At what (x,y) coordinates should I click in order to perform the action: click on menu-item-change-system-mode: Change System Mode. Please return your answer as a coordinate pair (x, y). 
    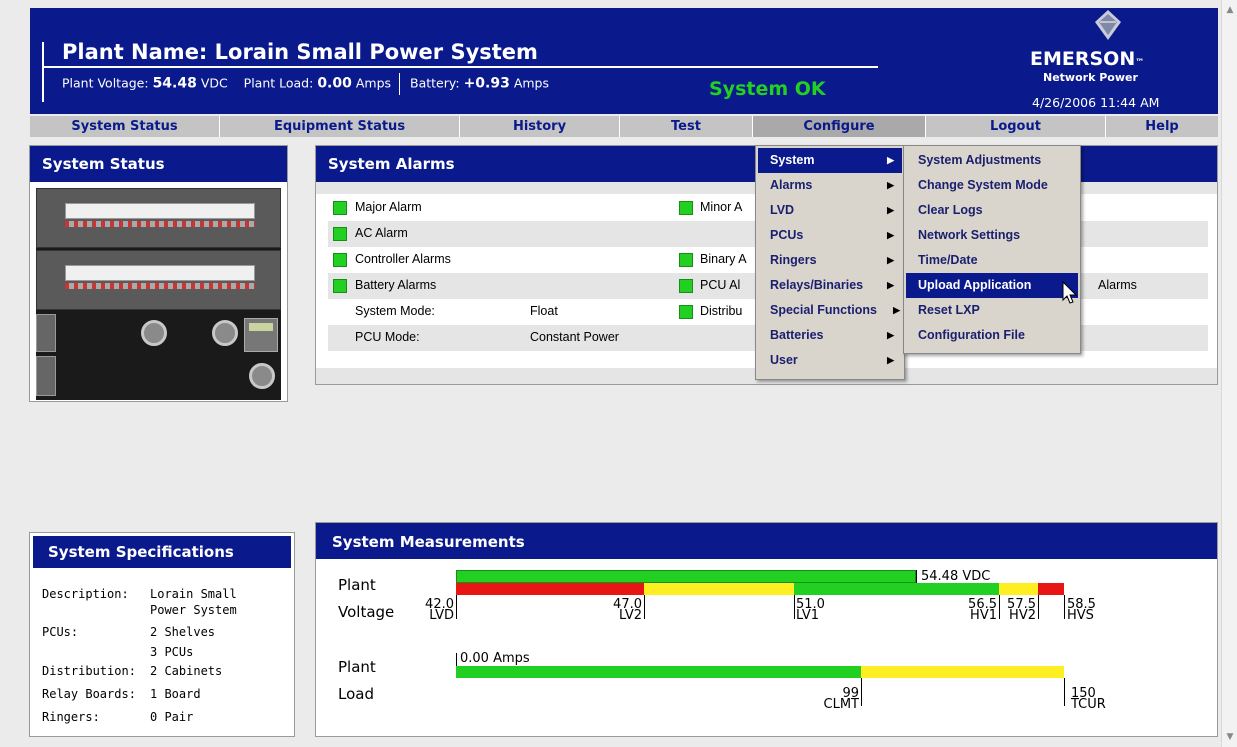
    Looking at the image, I should click on (992, 185).